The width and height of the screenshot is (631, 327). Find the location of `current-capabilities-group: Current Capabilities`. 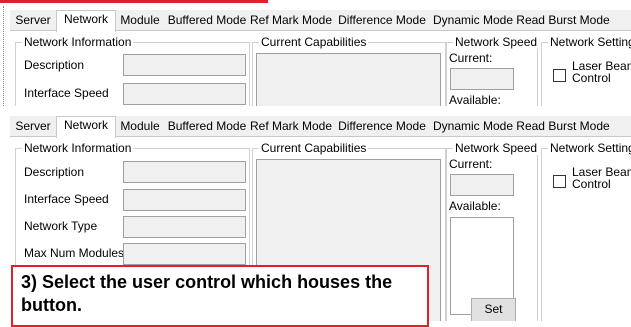

current-capabilities-group: Current Capabilities is located at coordinates (349, 70).